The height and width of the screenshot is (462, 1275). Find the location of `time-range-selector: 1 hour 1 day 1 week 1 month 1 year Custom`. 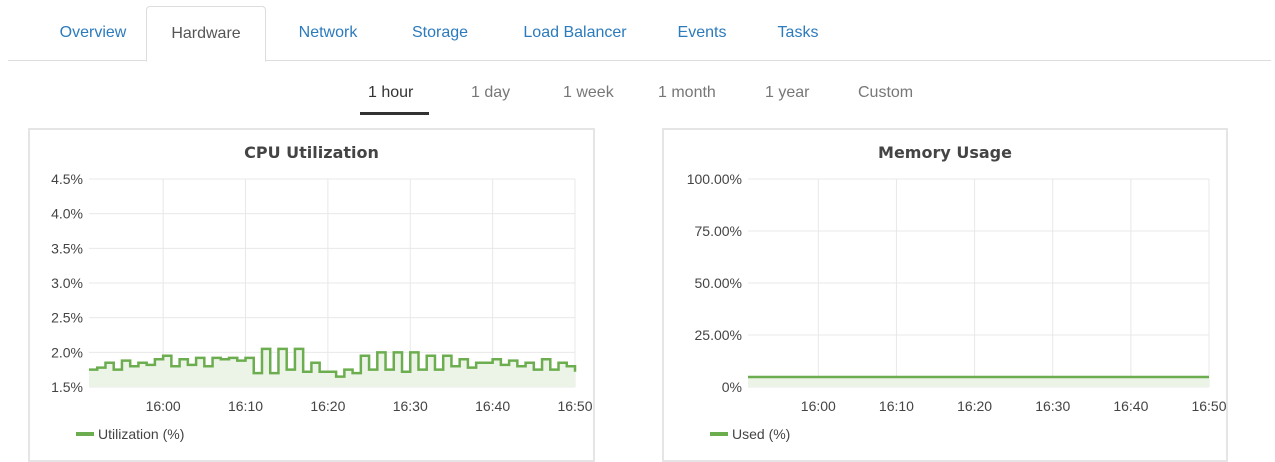

time-range-selector: 1 hour 1 day 1 week 1 month 1 year Custom is located at coordinates (637, 100).